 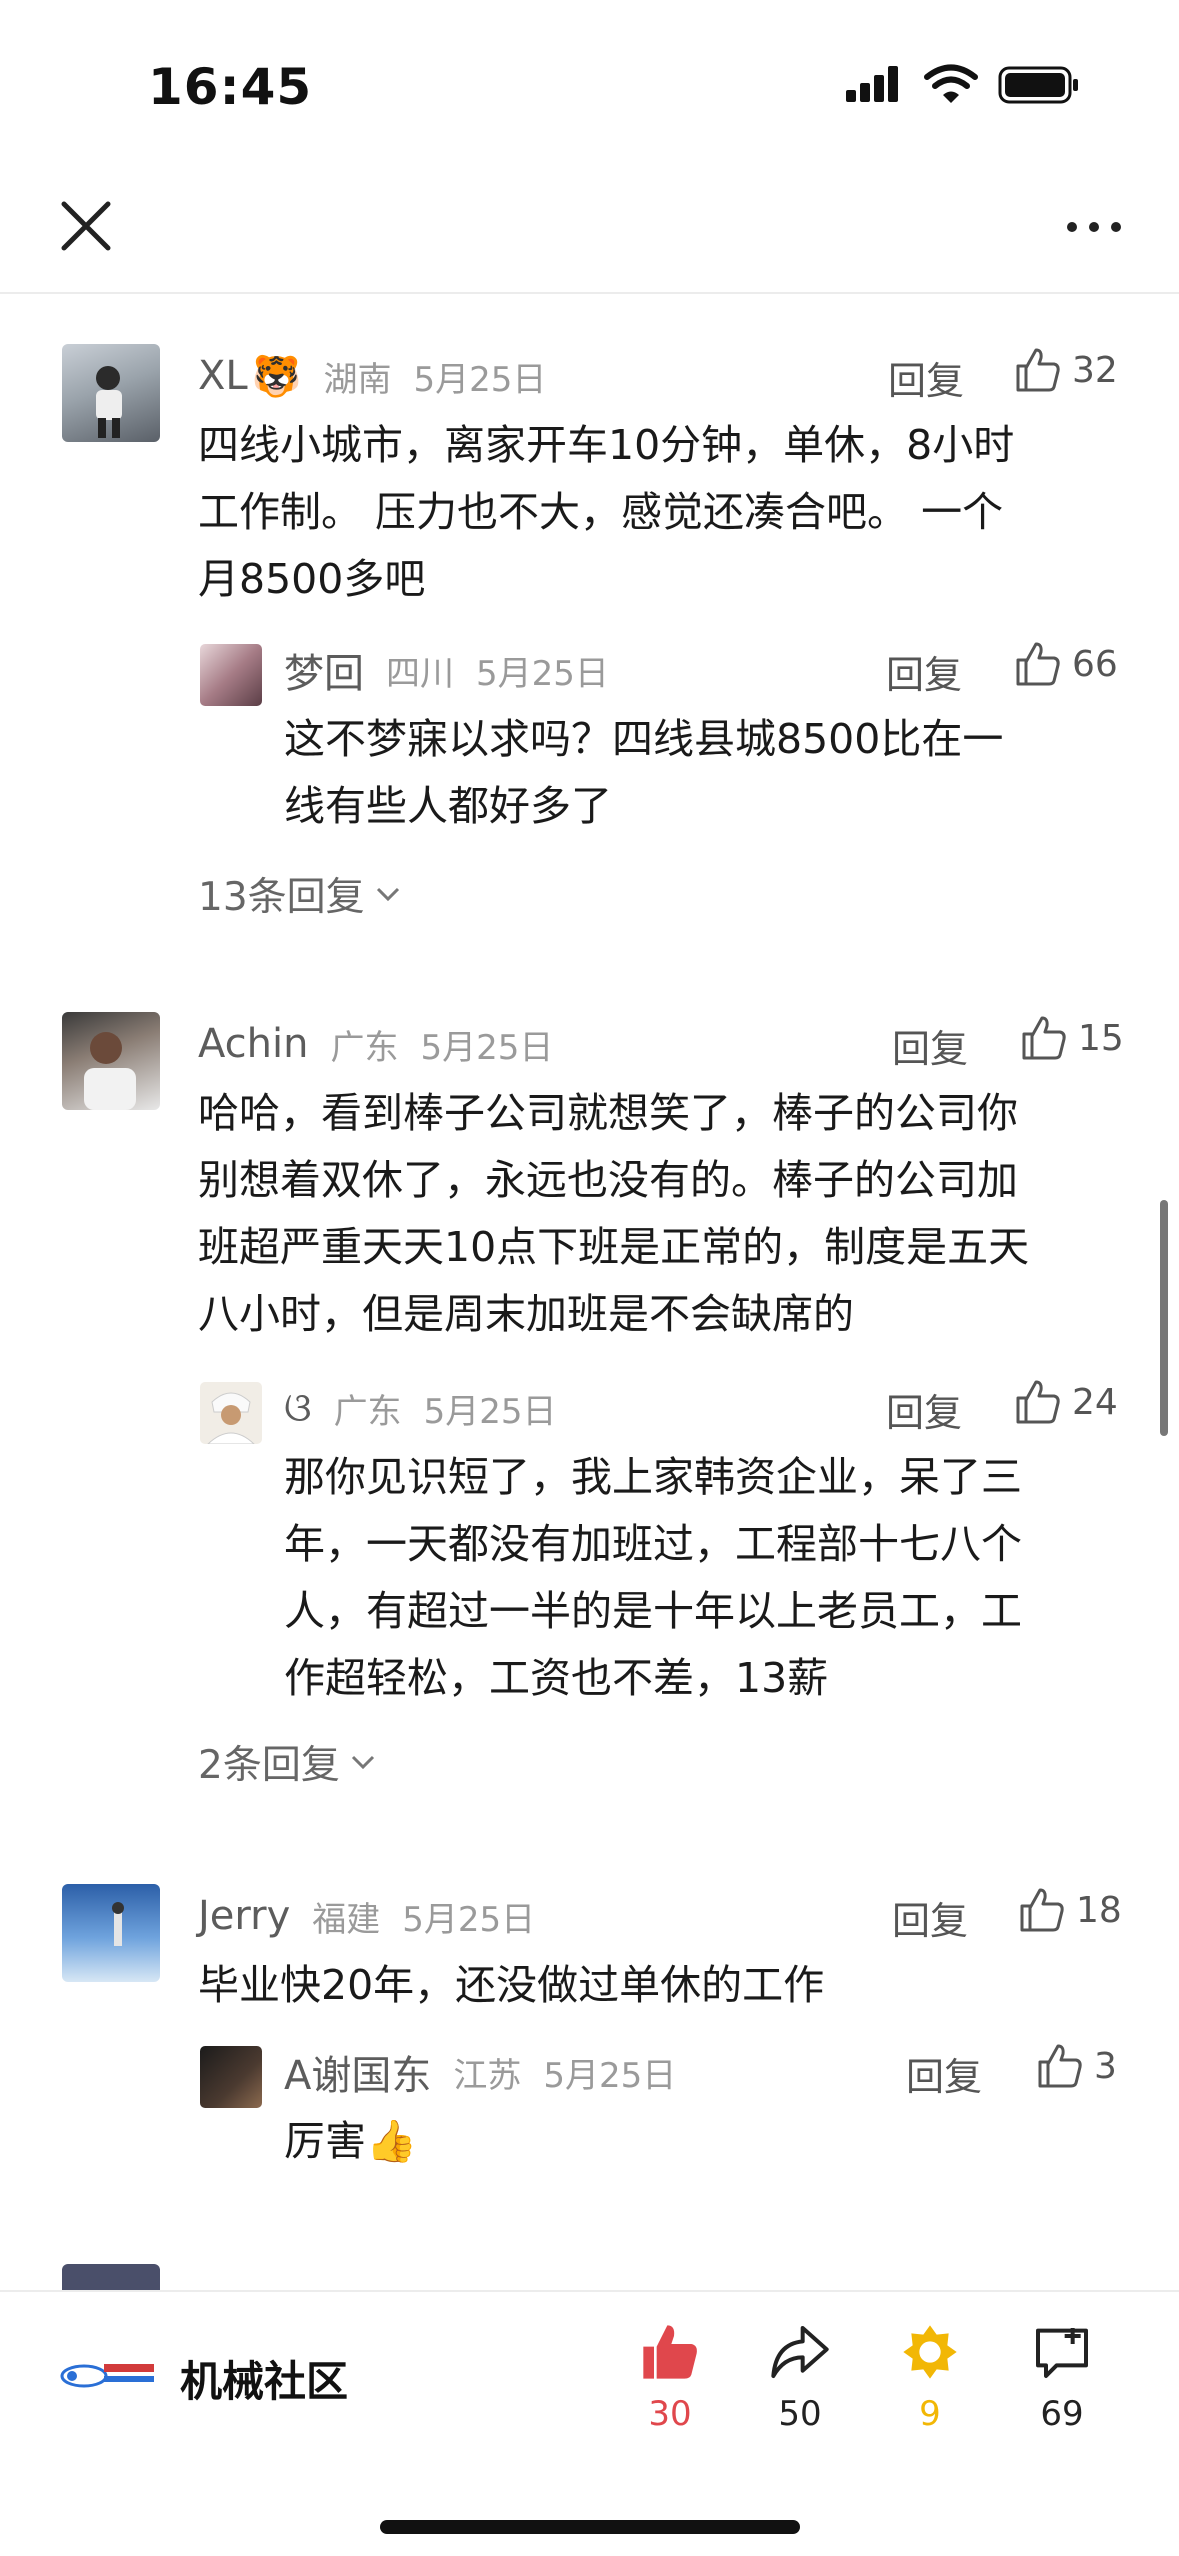 What do you see at coordinates (298, 1408) in the screenshot?
I see `username: ଓ` at bounding box center [298, 1408].